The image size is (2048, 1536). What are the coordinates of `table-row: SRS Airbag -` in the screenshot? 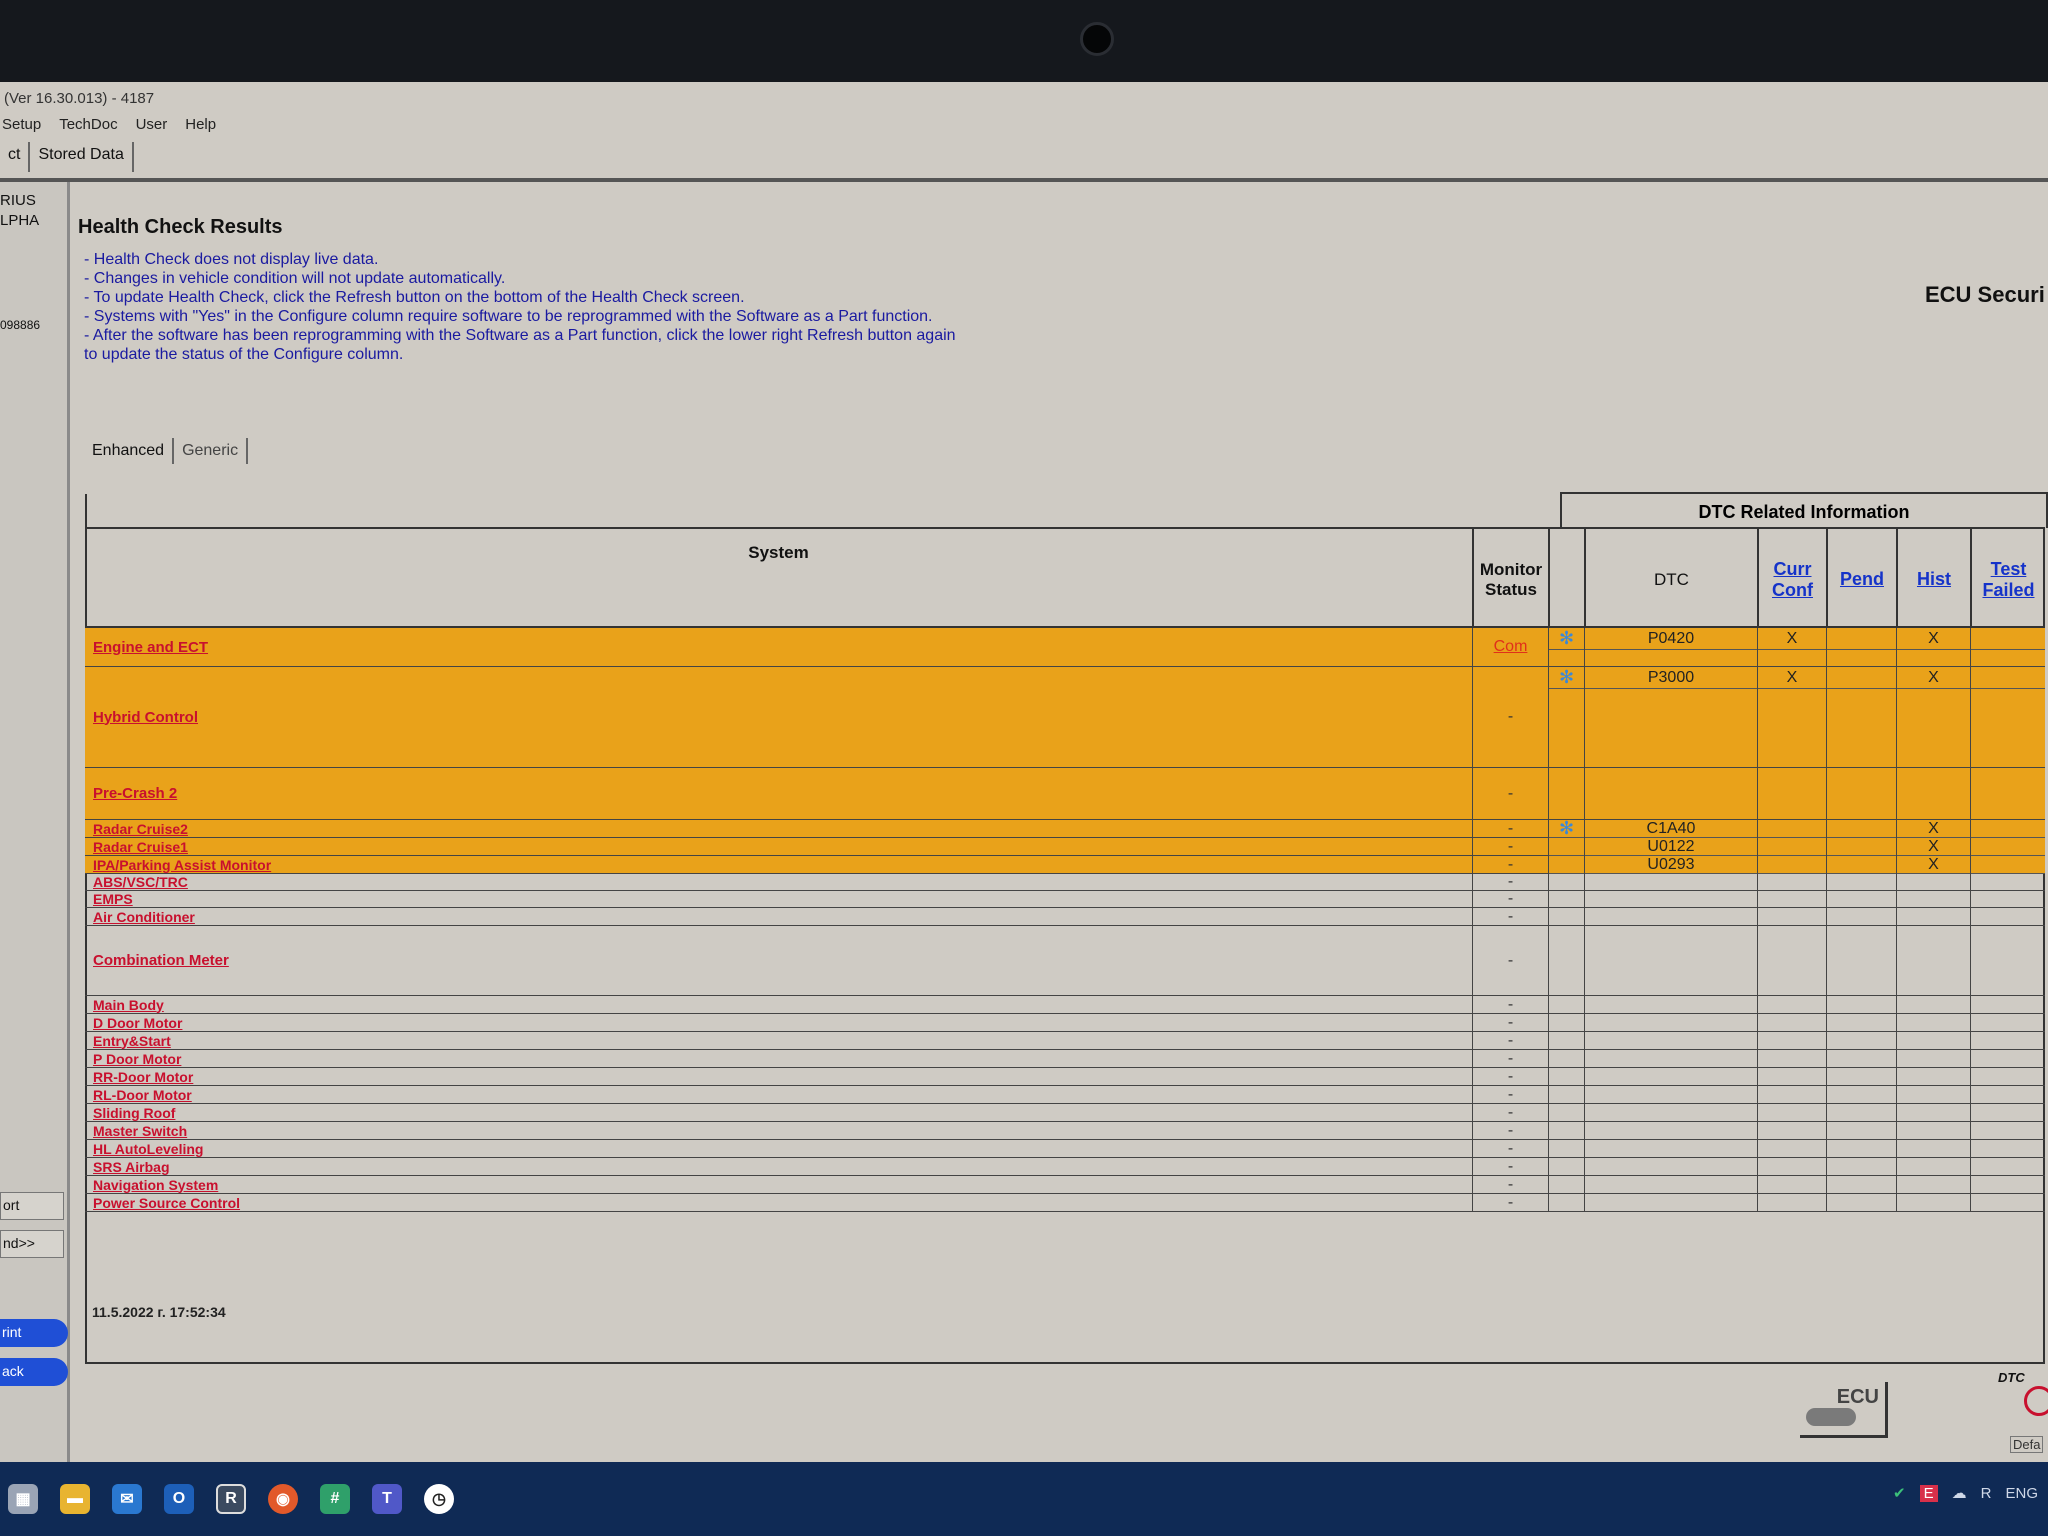 It's located at (1065, 1167).